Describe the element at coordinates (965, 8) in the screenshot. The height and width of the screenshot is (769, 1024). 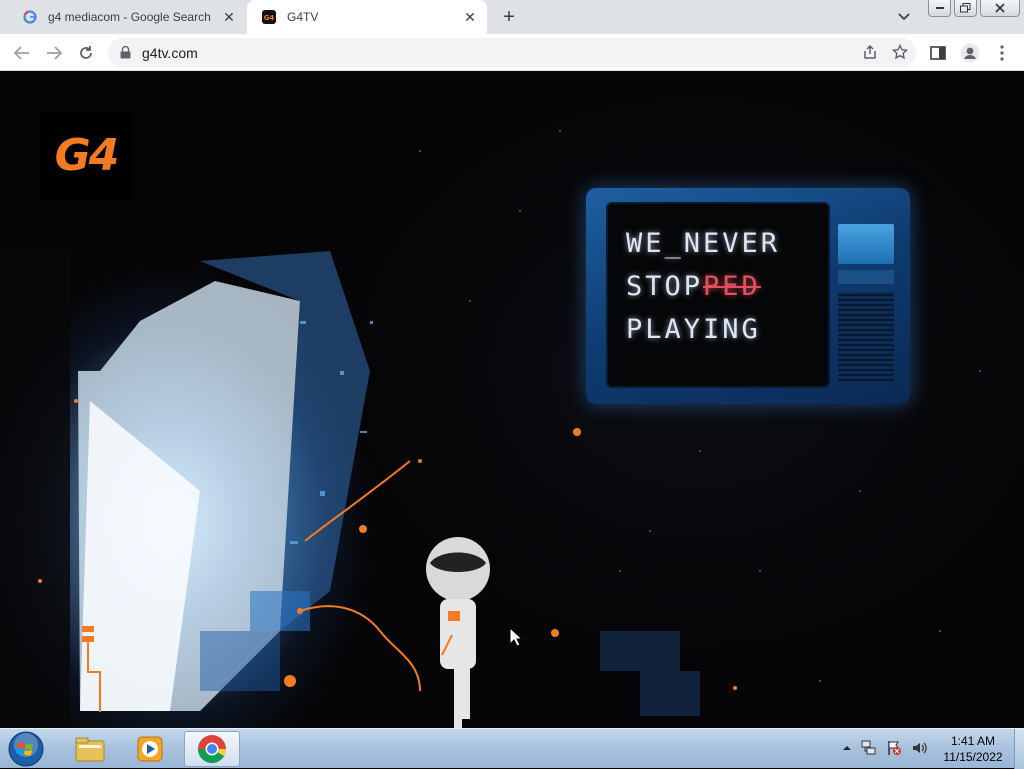
I see `restore-button` at that location.